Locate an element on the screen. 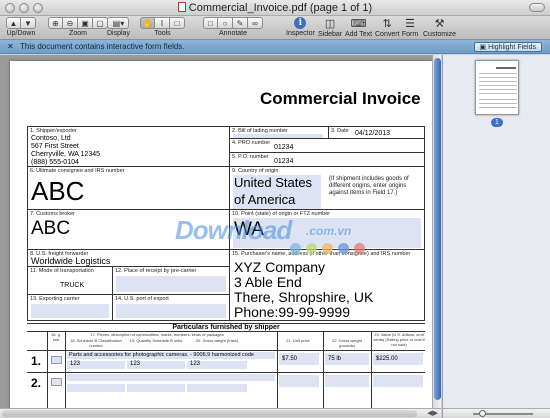 This screenshot has height=418, width=550. watermark-dot is located at coordinates (343, 248).